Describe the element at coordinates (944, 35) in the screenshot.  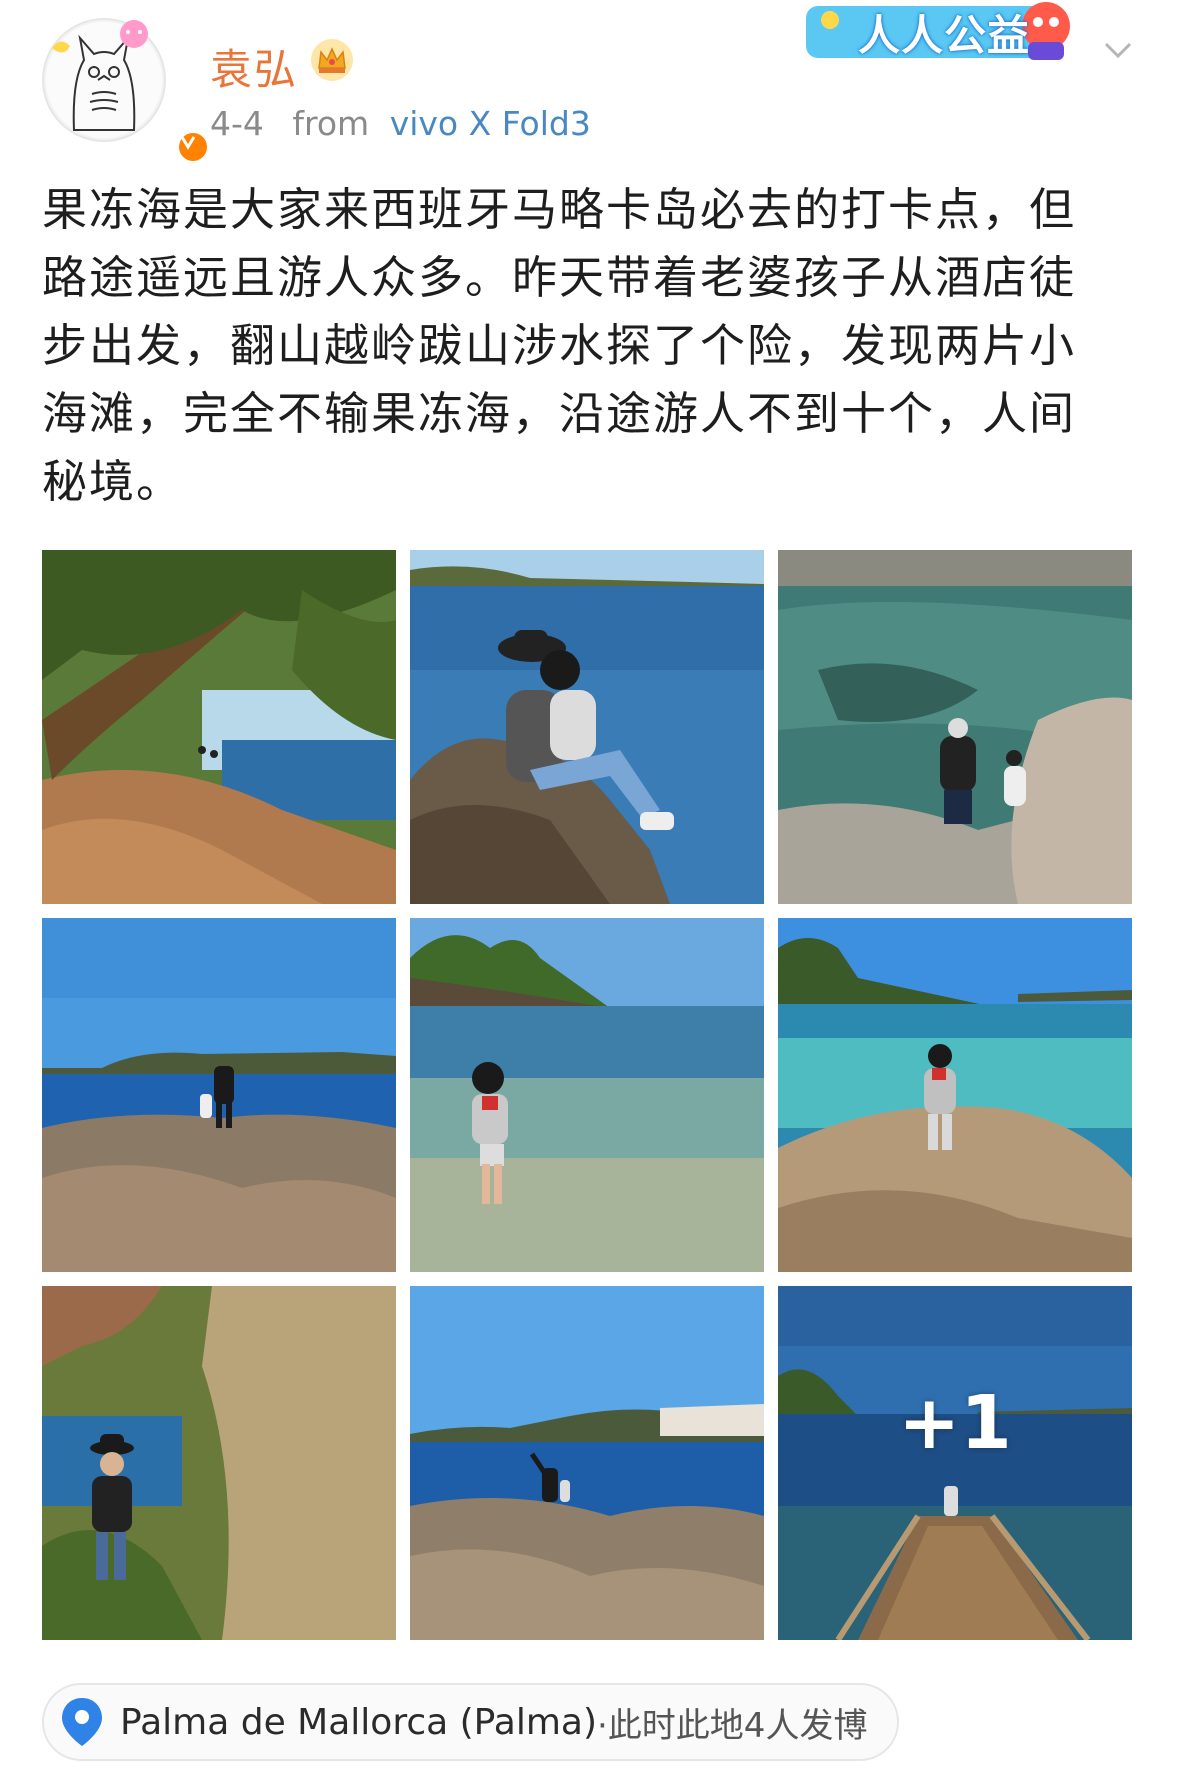
I see `charity-badge-label: 人人公益` at that location.